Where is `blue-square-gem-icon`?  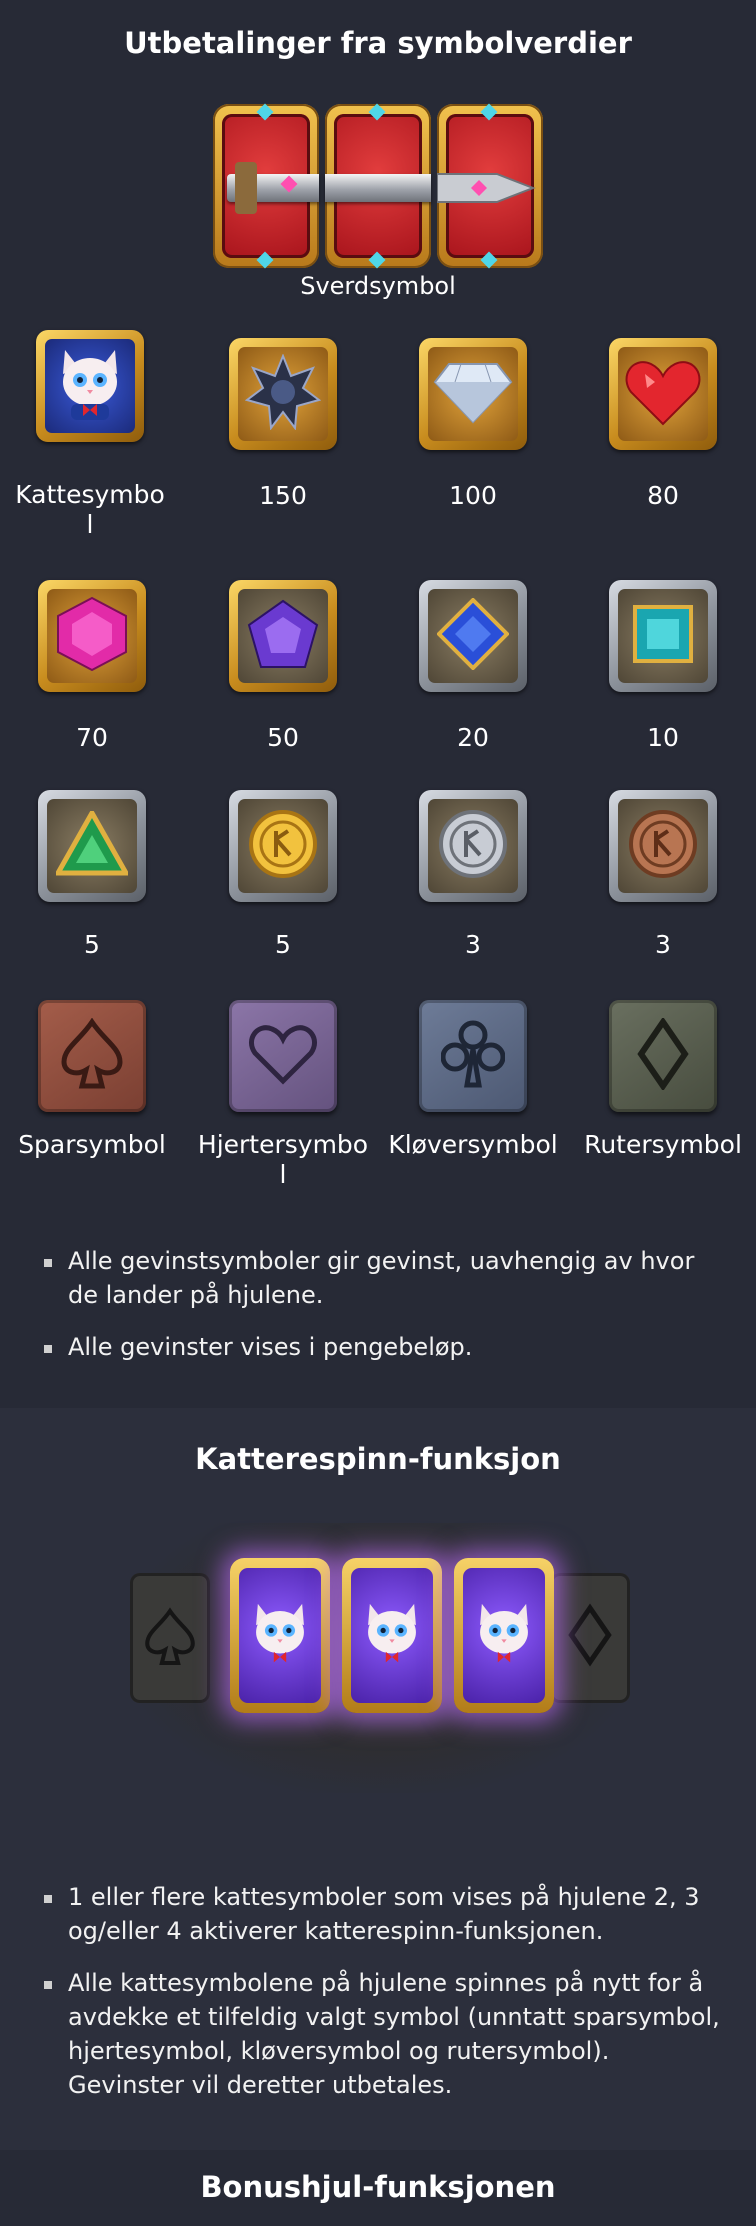 blue-square-gem-icon is located at coordinates (473, 635).